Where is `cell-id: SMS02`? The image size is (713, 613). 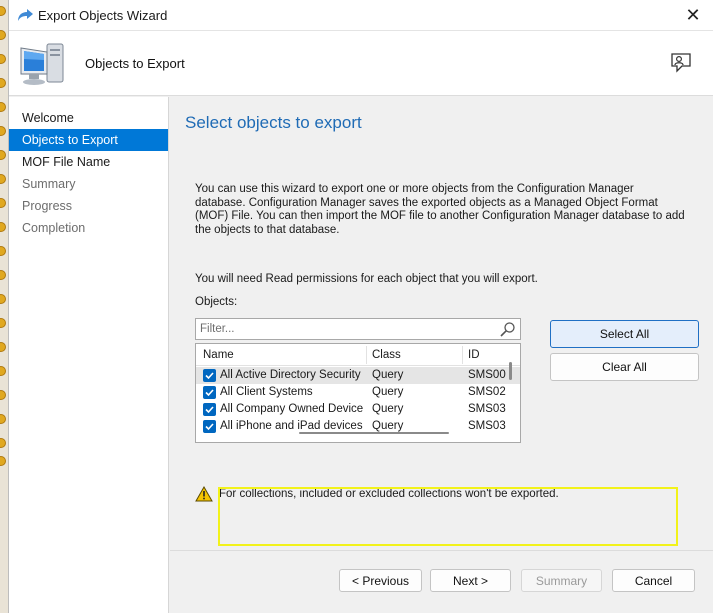
cell-id: SMS02 is located at coordinates (487, 392).